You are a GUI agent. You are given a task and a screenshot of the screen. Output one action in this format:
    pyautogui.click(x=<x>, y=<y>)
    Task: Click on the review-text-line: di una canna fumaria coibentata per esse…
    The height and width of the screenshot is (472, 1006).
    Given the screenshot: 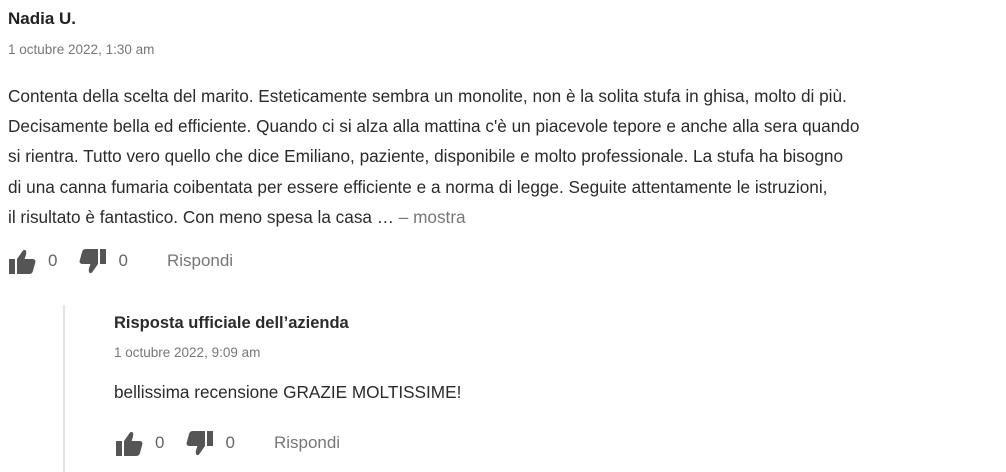 What is the action you would take?
    pyautogui.click(x=418, y=186)
    